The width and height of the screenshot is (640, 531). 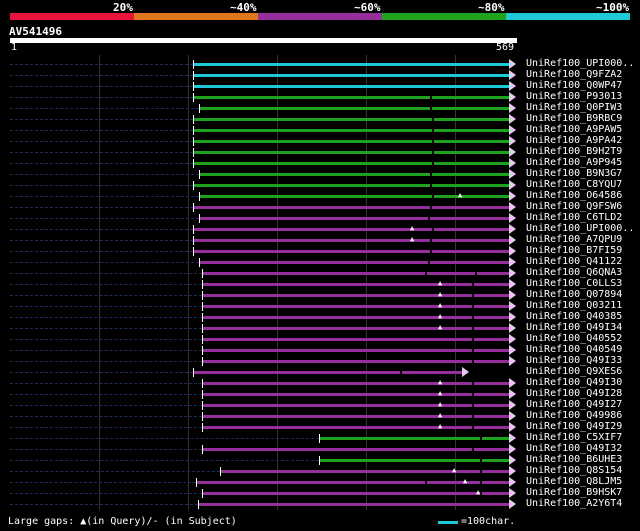 What do you see at coordinates (574, 283) in the screenshot?
I see `hit-name-link: UniRef100_C0LLS3` at bounding box center [574, 283].